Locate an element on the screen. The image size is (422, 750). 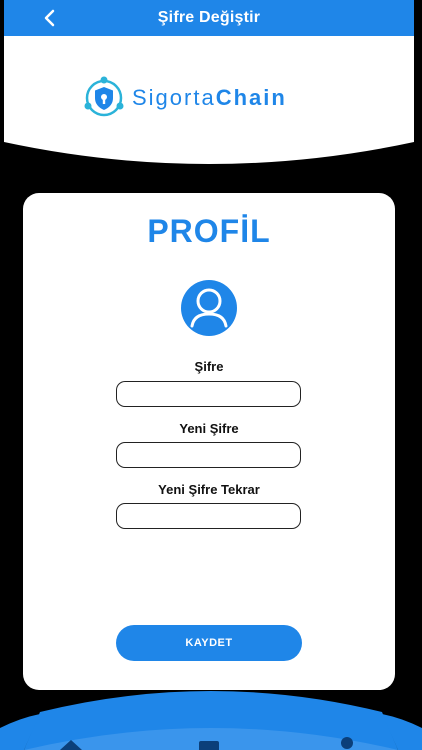
confirm-password-input is located at coordinates (208, 516).